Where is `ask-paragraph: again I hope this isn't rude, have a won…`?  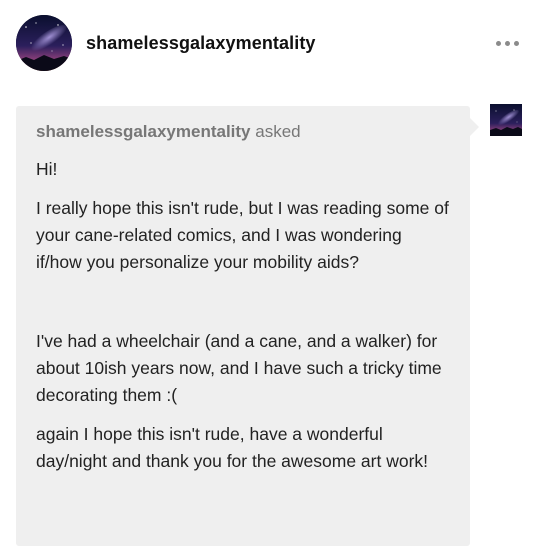 ask-paragraph: again I hope this isn't rude, have a won… is located at coordinates (232, 447).